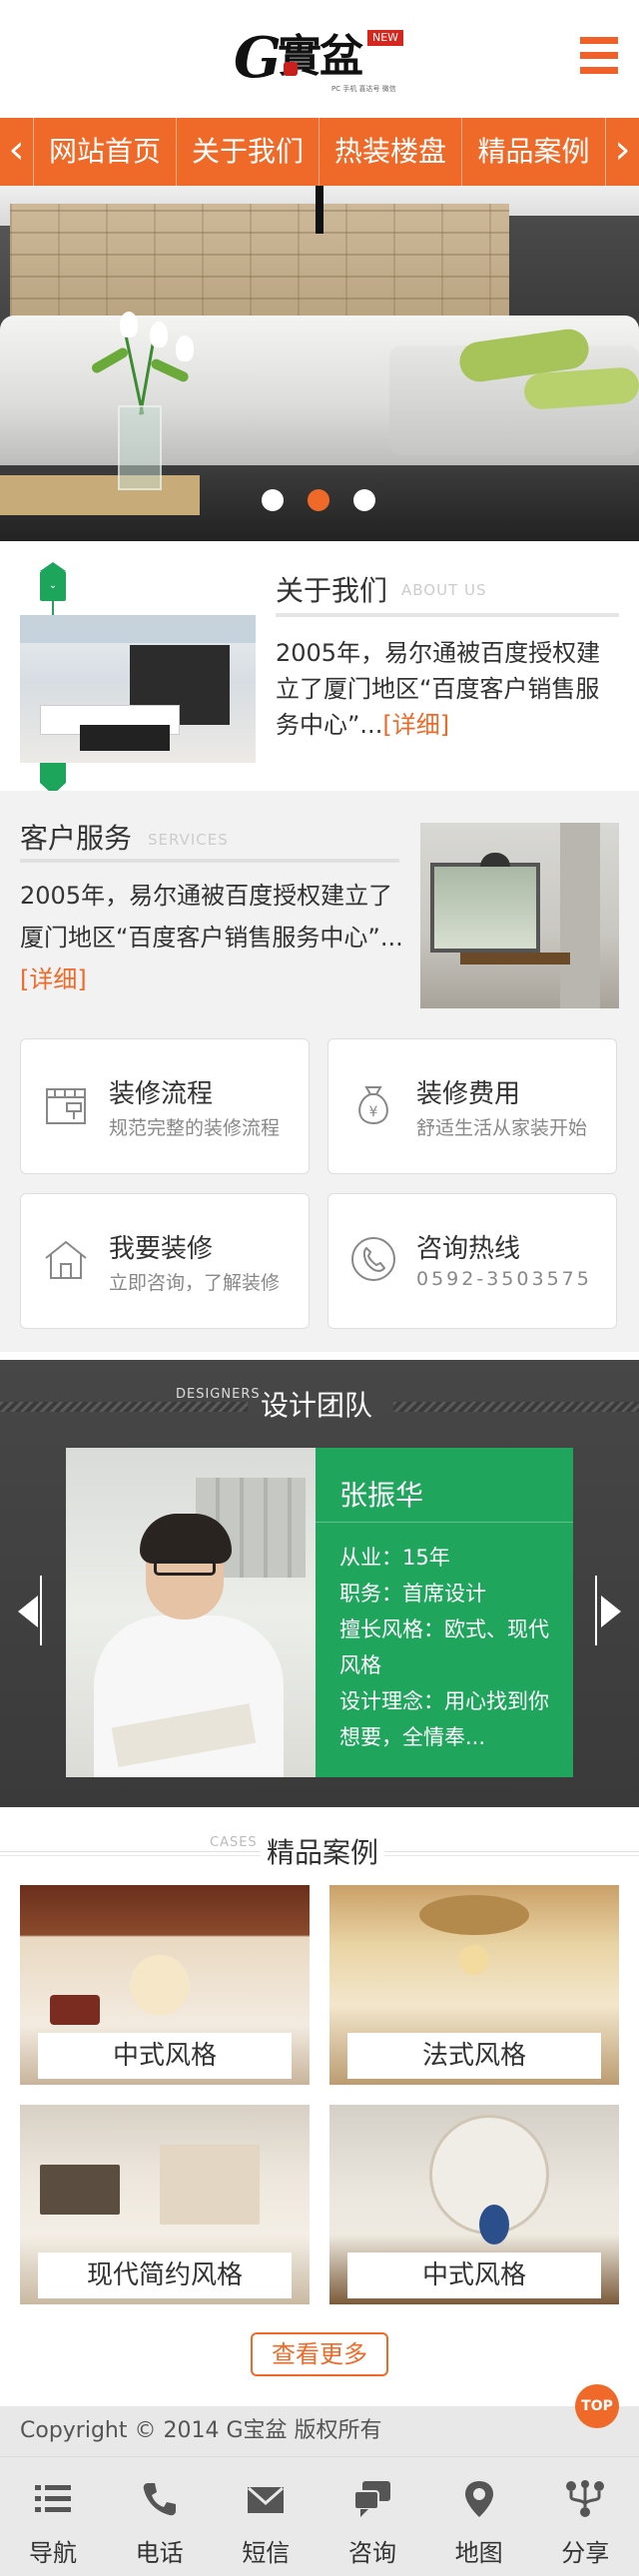  I want to click on service-more-link: [详细], so click(53, 979).